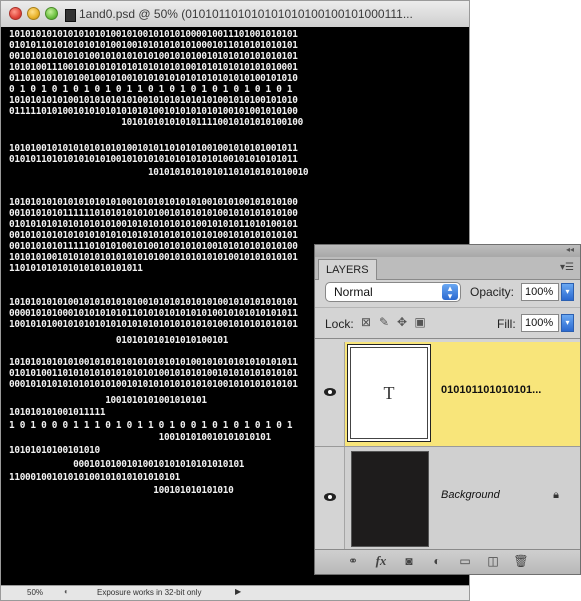 The height and width of the screenshot is (601, 581). Describe the element at coordinates (35, 592) in the screenshot. I see `zoom-level: 50%` at that location.